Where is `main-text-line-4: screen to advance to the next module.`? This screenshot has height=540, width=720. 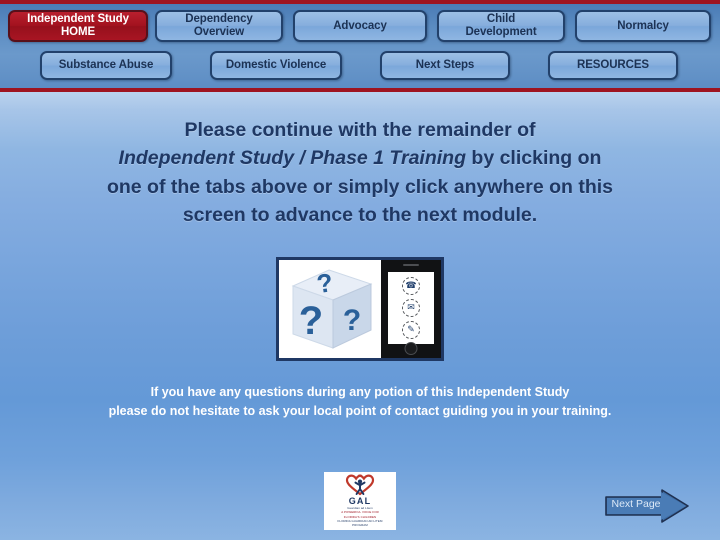
main-text-line-4: screen to advance to the next module. is located at coordinates (360, 214).